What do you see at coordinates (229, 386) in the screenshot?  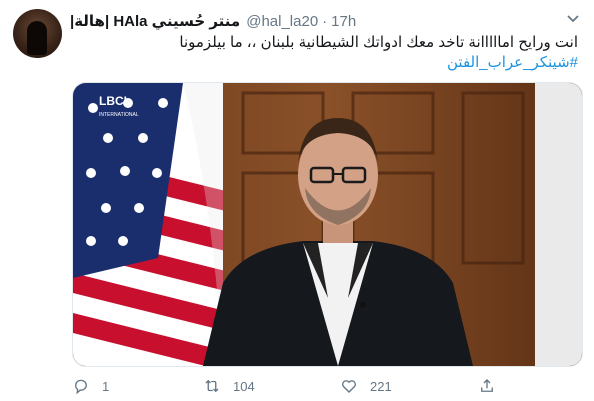 I see `retweet-button: 104` at bounding box center [229, 386].